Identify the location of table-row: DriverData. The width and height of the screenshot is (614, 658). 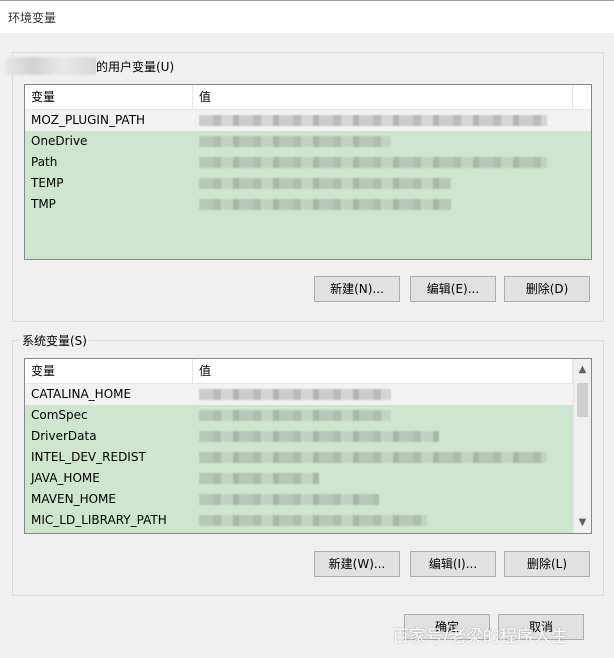
(299, 436).